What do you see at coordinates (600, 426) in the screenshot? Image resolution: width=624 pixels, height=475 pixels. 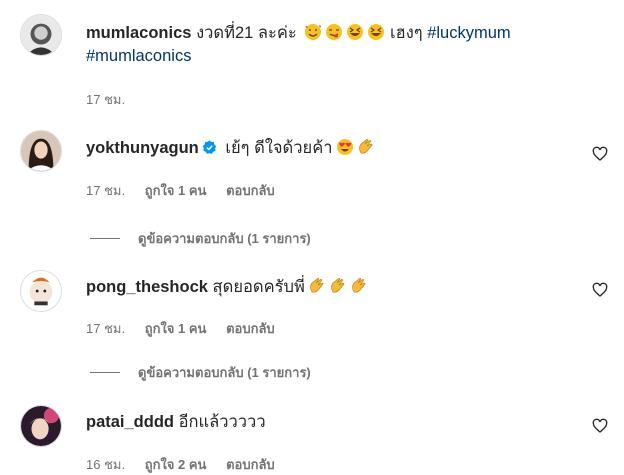 I see `comment-3-like-heart-icon` at bounding box center [600, 426].